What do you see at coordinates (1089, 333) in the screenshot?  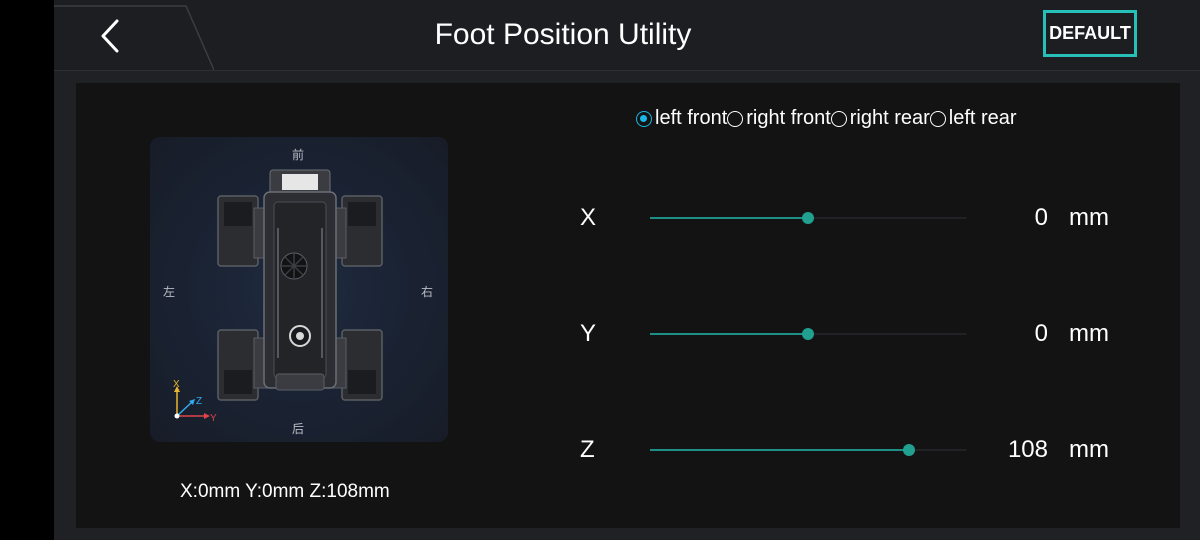 I see `y-unit: mm` at bounding box center [1089, 333].